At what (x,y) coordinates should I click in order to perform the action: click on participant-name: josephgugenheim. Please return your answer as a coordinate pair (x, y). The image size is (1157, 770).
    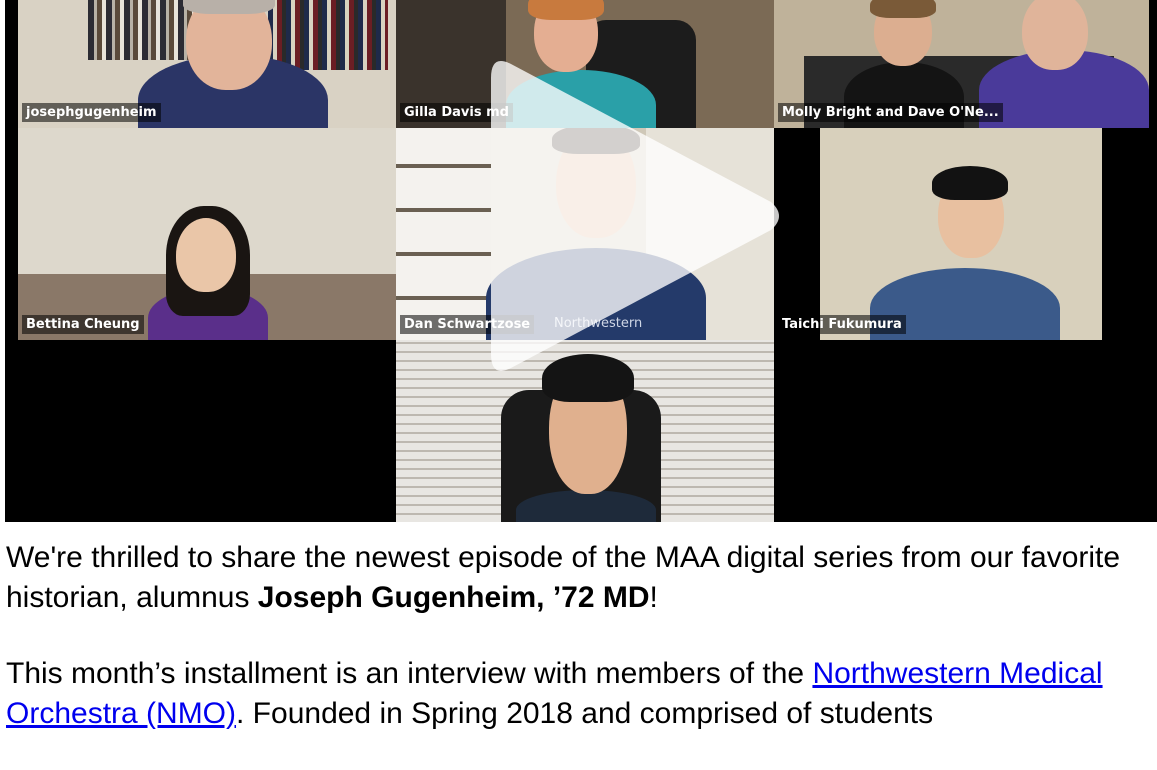
    Looking at the image, I should click on (91, 112).